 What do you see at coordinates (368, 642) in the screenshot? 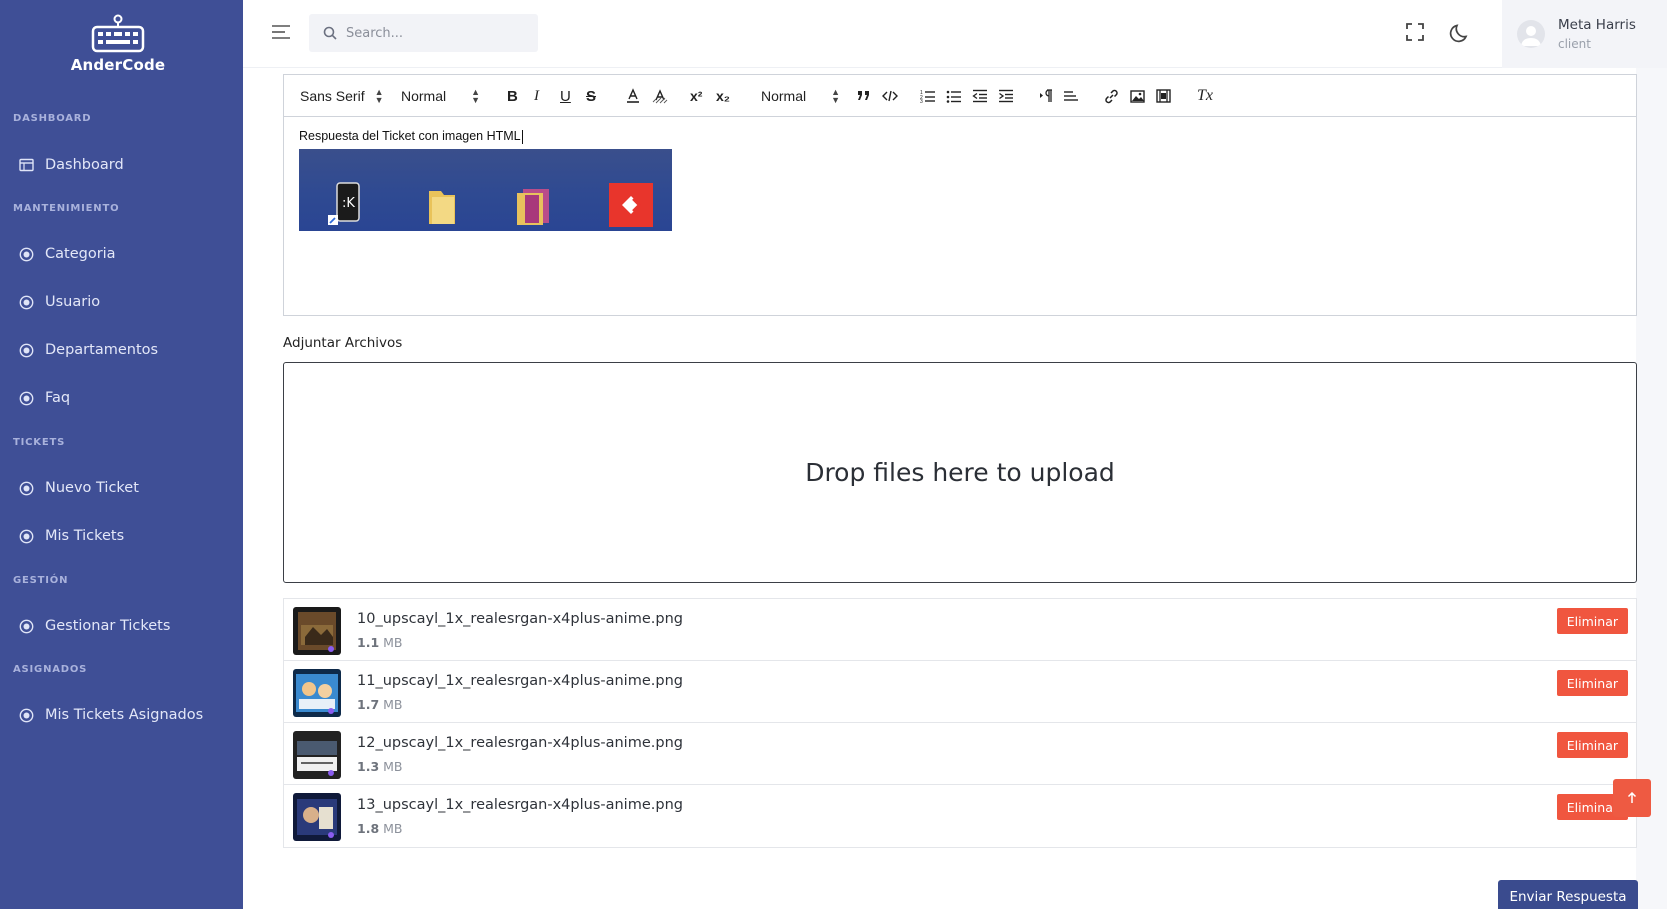
I see `file-size-value: 1.1` at bounding box center [368, 642].